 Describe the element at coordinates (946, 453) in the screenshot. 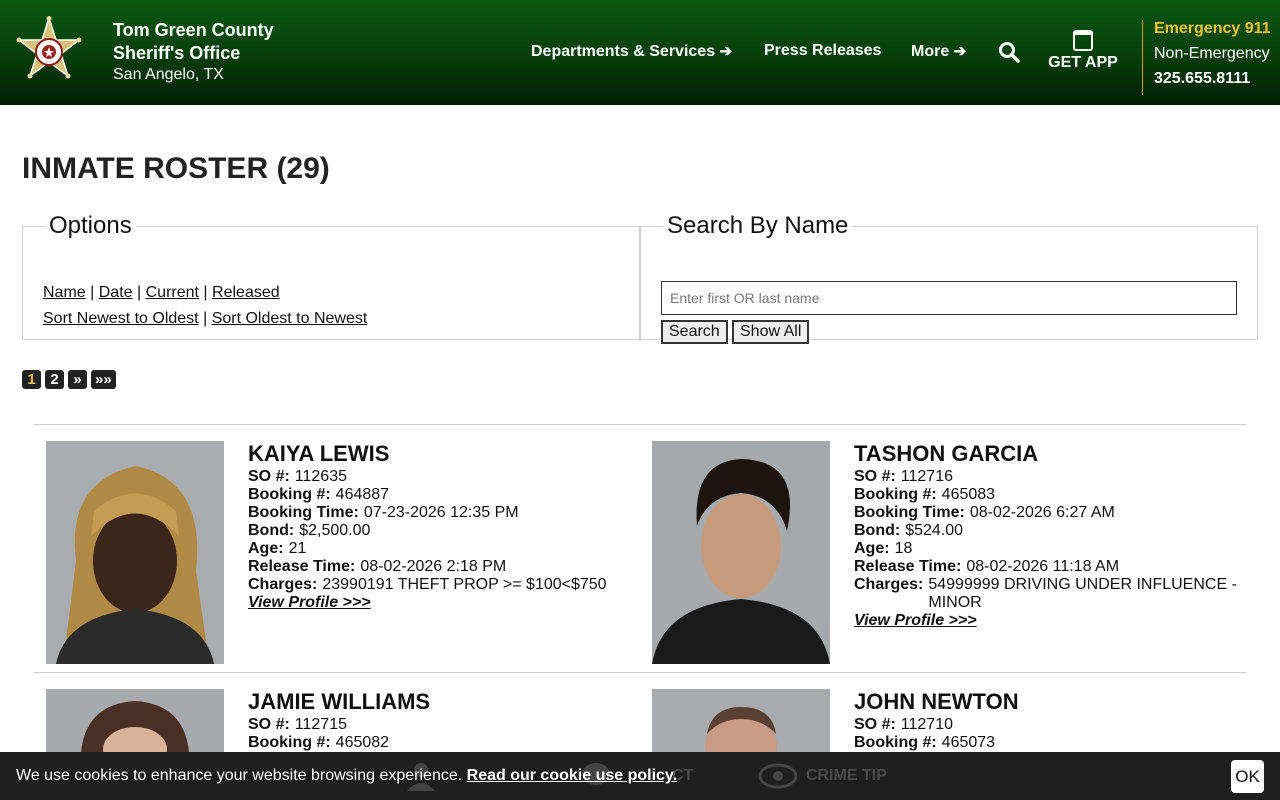

I see `inmate-name: TASHON GARCIA` at that location.